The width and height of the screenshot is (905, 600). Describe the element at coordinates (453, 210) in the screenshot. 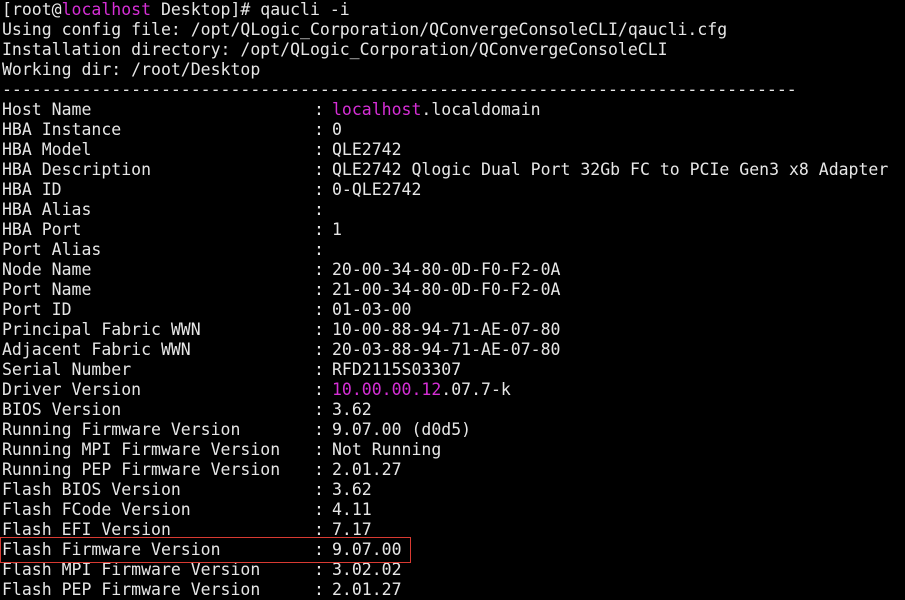

I see `hba-alias-row: HBA Alias:` at that location.